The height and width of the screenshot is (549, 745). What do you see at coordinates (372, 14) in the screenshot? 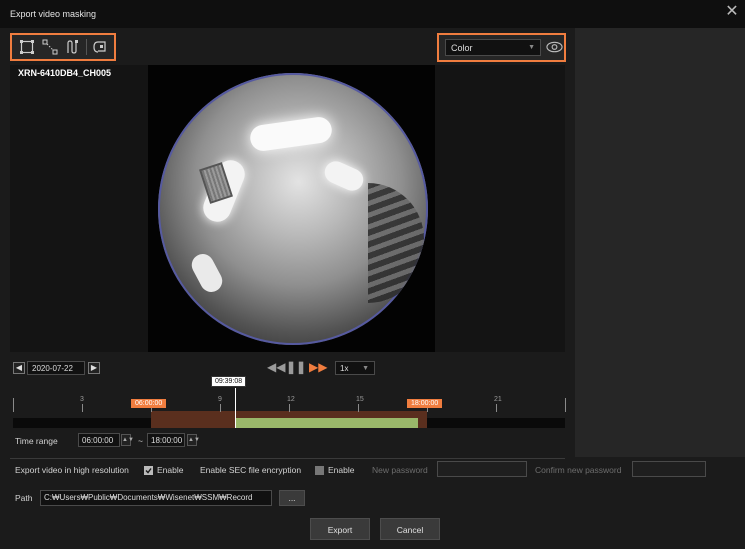
I see `title-bar` at bounding box center [372, 14].